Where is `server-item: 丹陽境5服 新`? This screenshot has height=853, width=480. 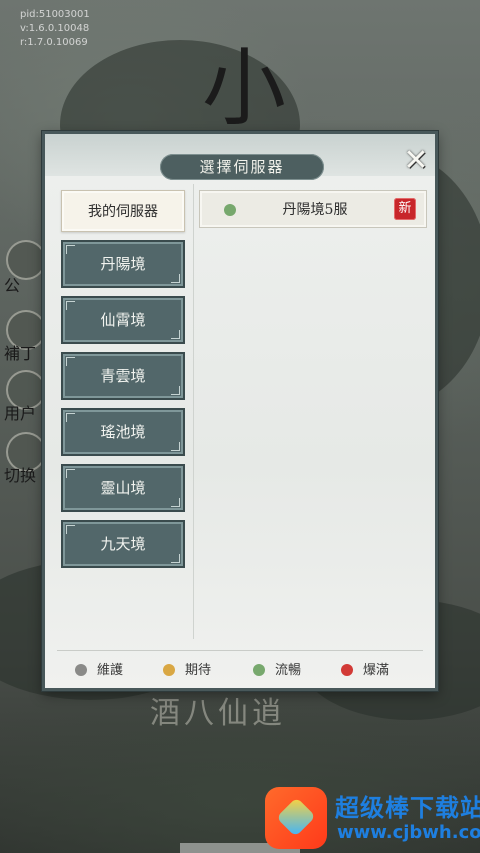
server-item: 丹陽境5服 新 is located at coordinates (313, 209).